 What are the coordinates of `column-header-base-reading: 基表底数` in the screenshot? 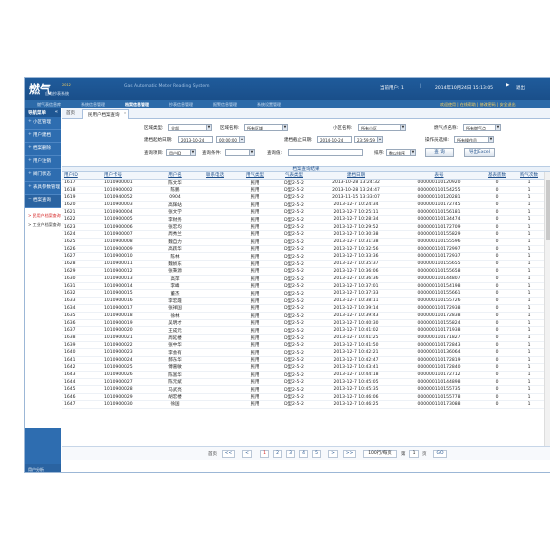 It's located at (497, 176).